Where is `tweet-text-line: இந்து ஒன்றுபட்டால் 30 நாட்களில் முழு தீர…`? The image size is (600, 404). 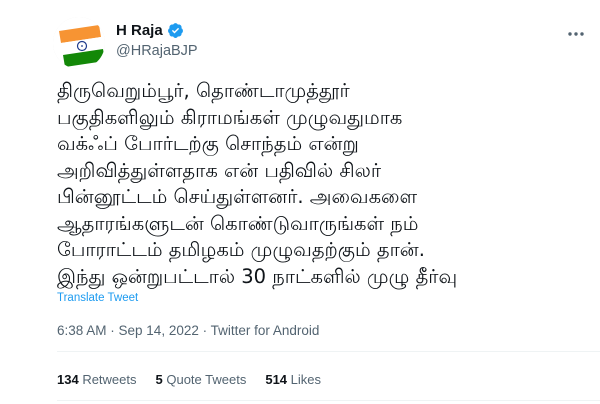 tweet-text-line: இந்து ஒன்றுபட்டால் 30 நாட்களில் முழு தீர… is located at coordinates (257, 276).